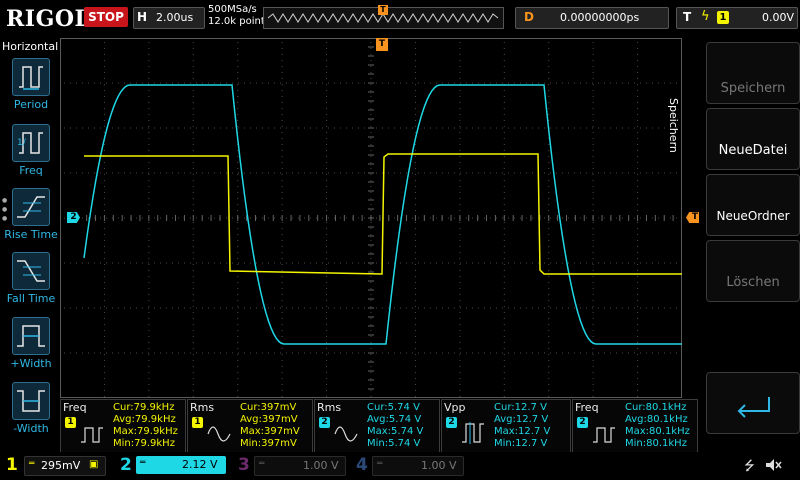 The height and width of the screenshot is (480, 800). I want to click on measurement-max: Max:397mV, so click(270, 431).